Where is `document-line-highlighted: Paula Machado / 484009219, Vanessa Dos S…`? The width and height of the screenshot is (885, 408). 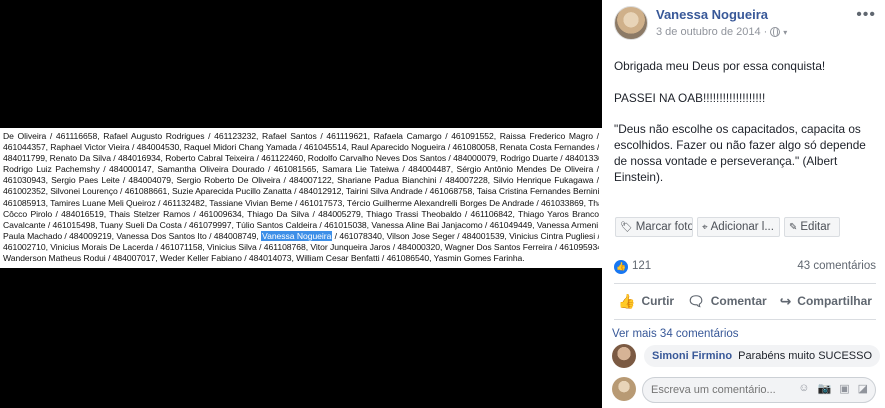 document-line-highlighted: Paula Machado / 484009219, Vanessa Dos S… is located at coordinates (301, 236).